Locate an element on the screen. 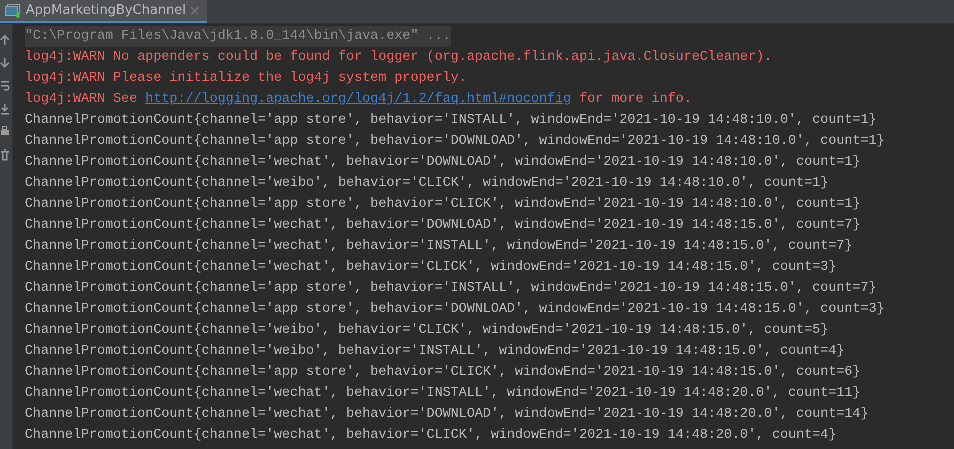 The height and width of the screenshot is (449, 954). warning-message: log4j:WARN Please initialize the log4j system properly. is located at coordinates (246, 79).